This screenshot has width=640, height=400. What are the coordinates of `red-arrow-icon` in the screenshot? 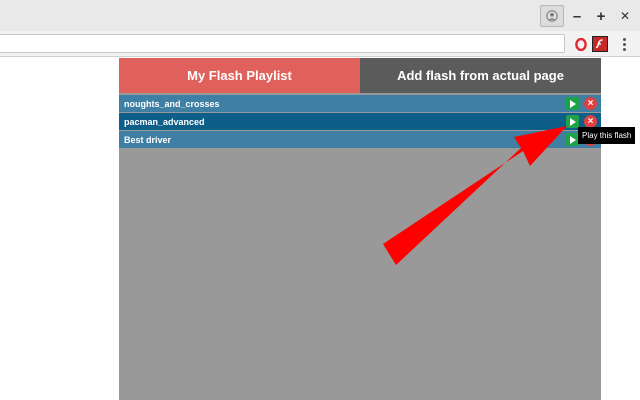 It's located at (475, 195).